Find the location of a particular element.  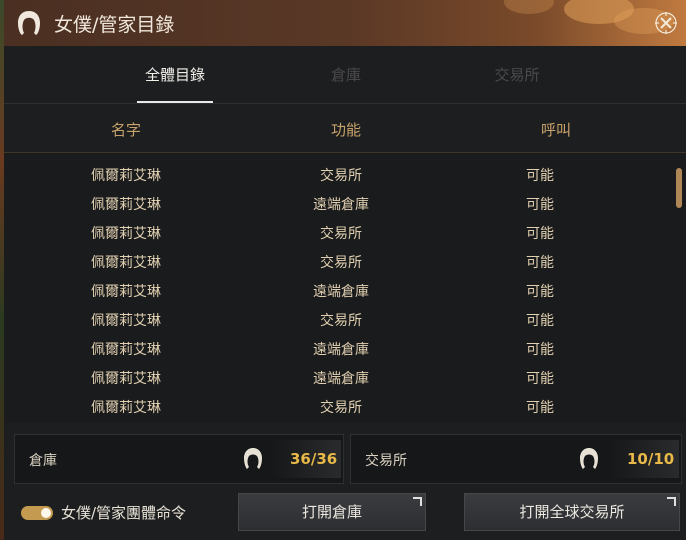

warehouse-counter-label: 倉庫 is located at coordinates (43, 461).